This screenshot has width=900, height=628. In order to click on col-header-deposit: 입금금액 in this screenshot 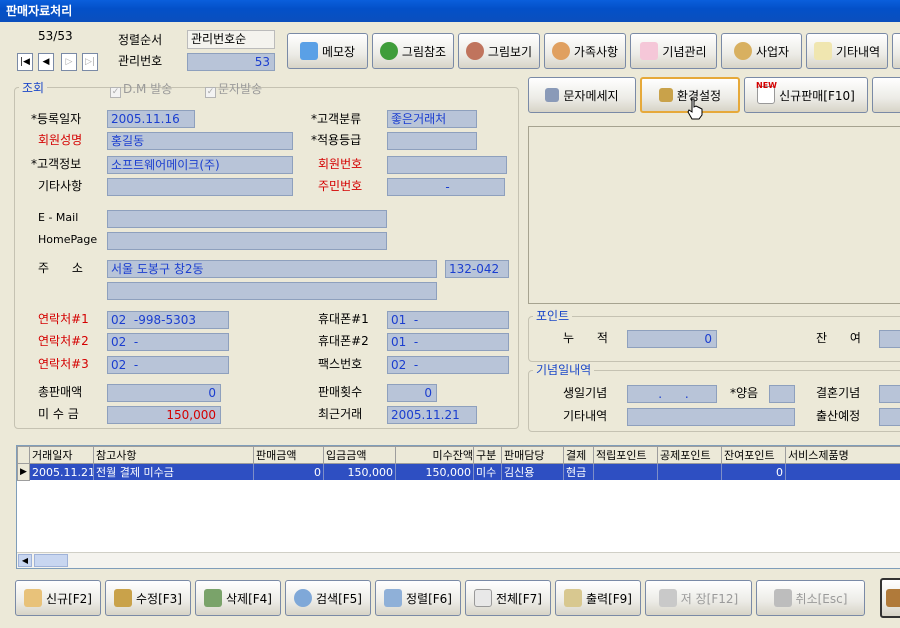, I will do `click(359, 455)`.